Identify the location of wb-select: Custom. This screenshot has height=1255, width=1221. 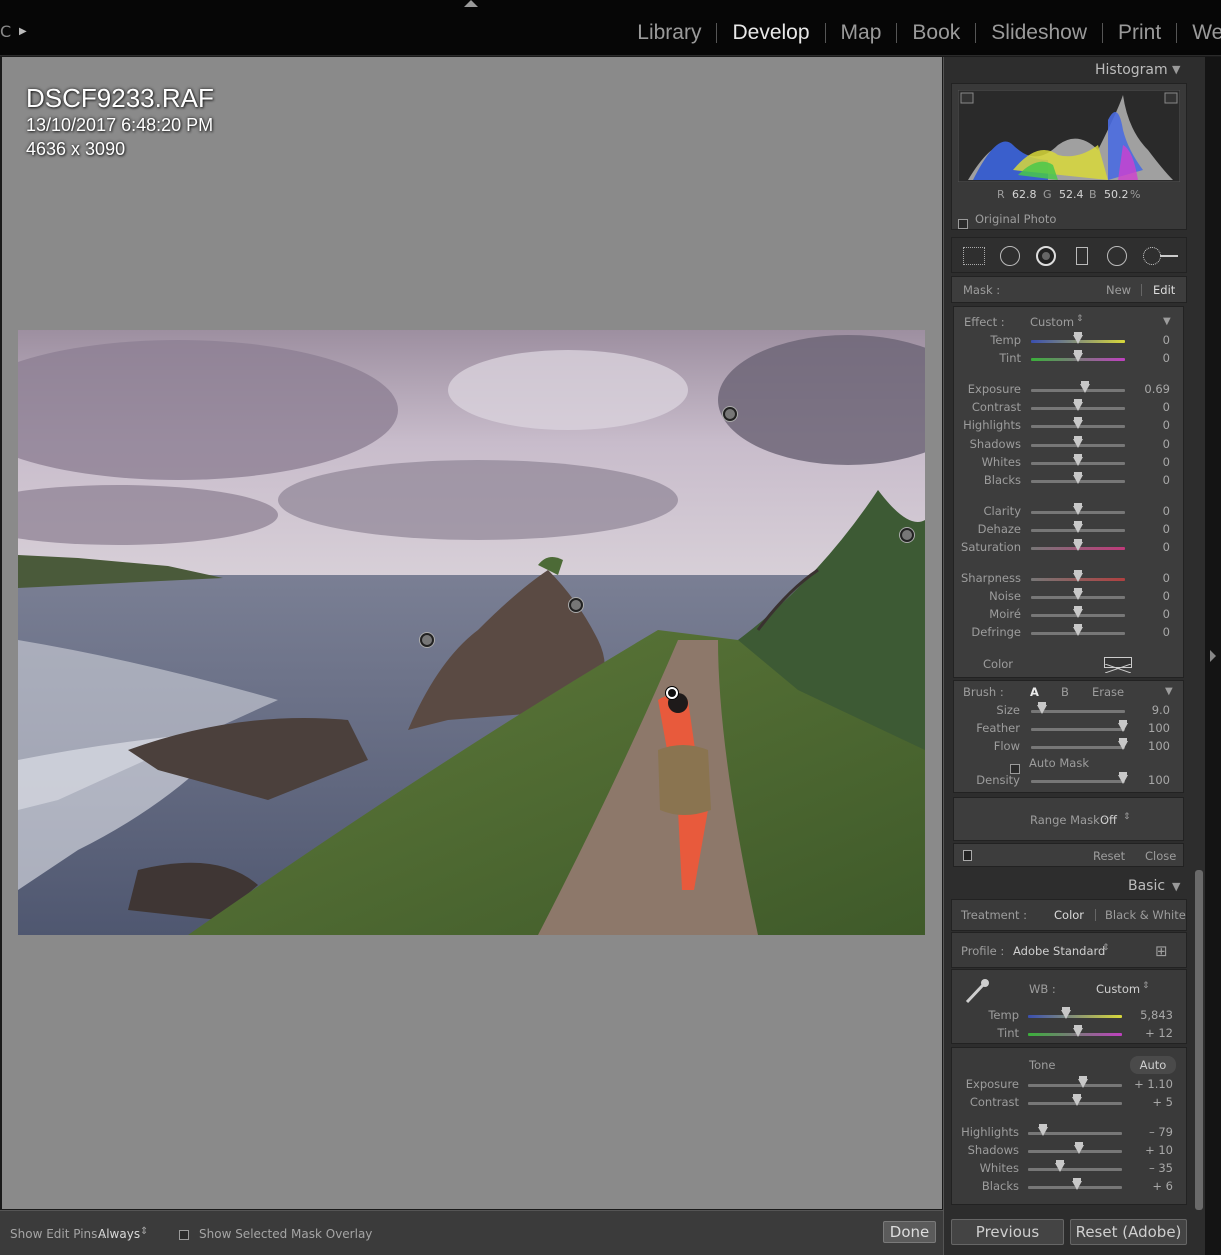
(1118, 989).